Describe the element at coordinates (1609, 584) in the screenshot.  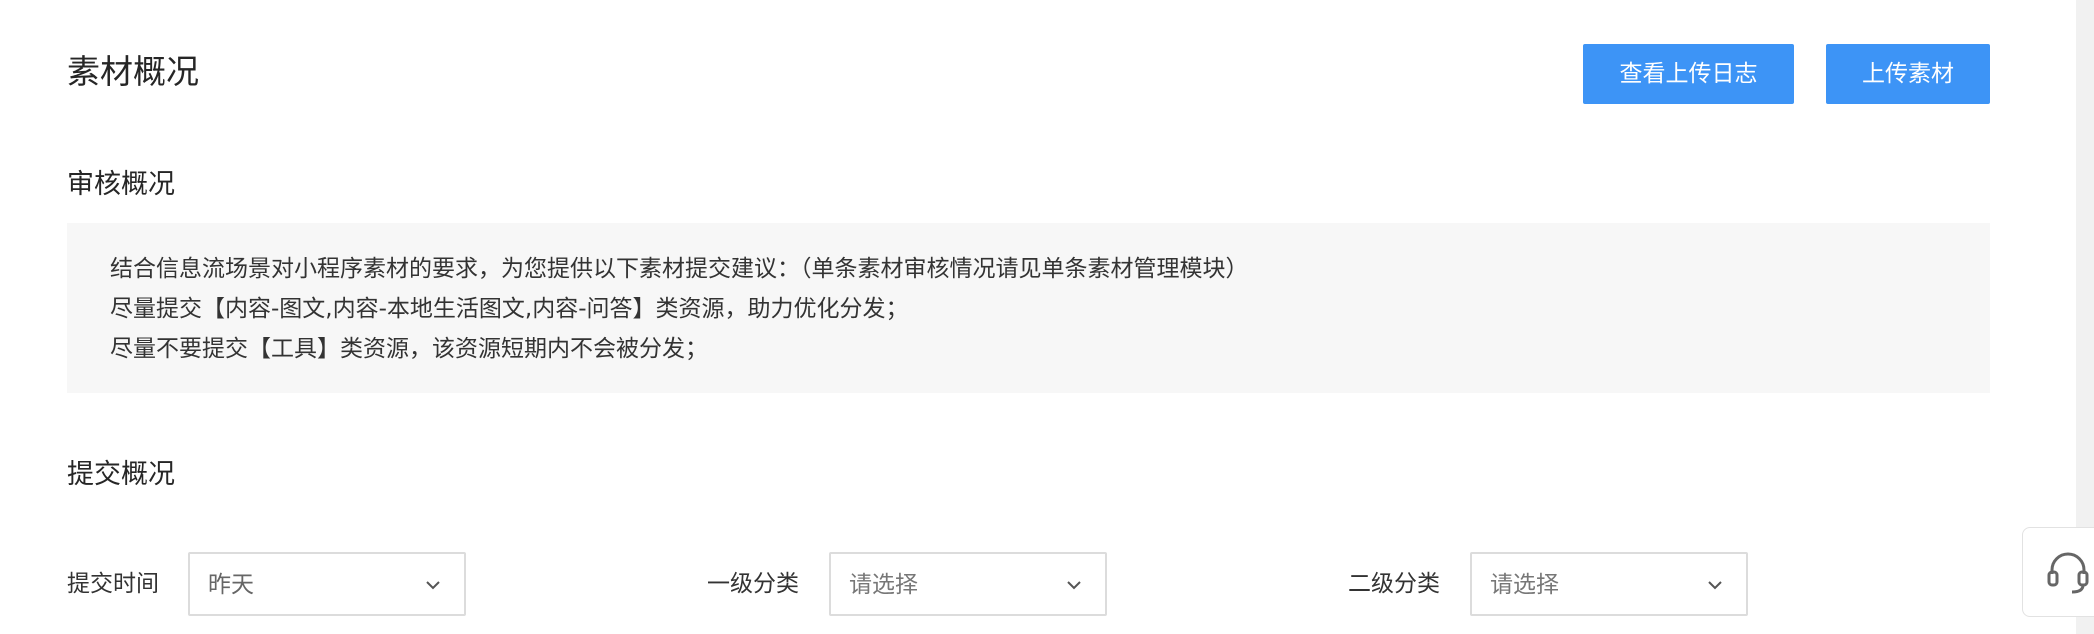
I see `category-level2-select: 请选择` at that location.